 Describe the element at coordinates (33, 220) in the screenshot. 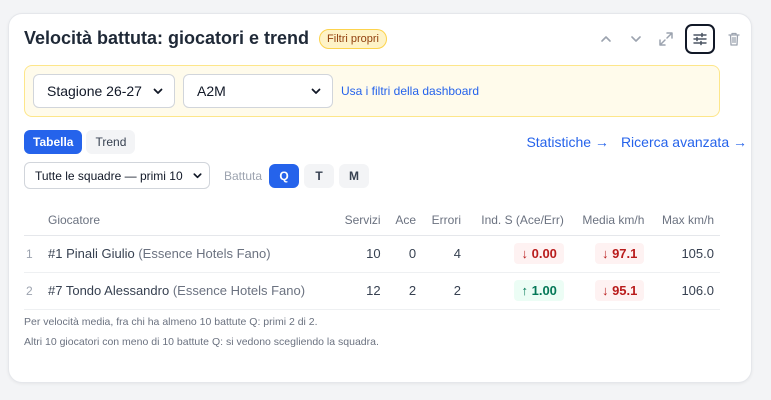

I see `col-index` at that location.